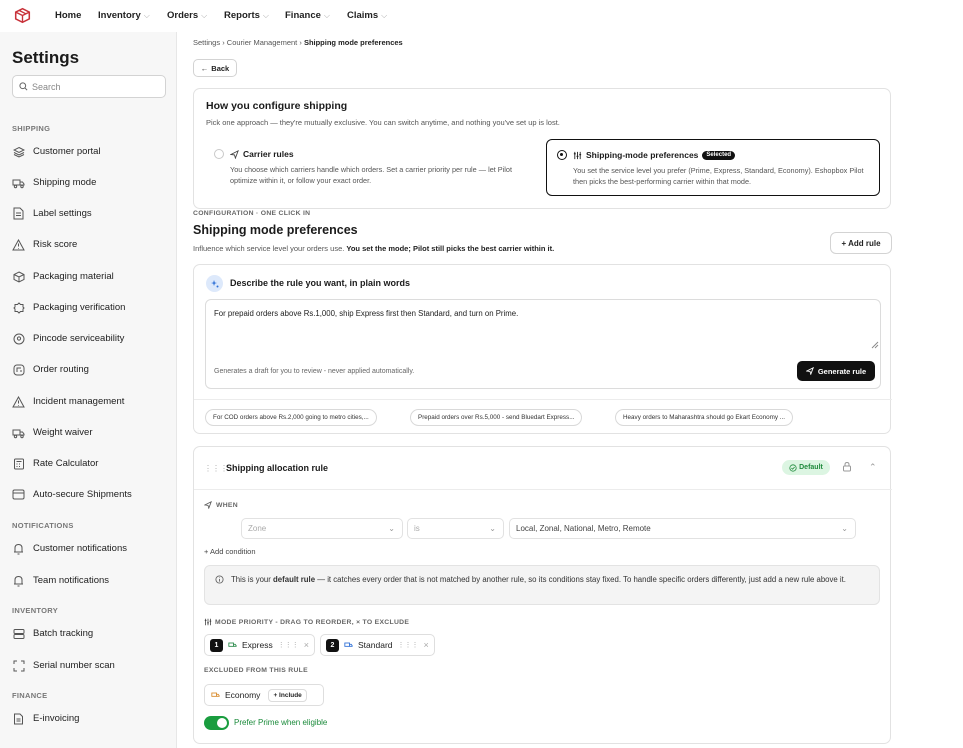 Image resolution: width=963 pixels, height=748 pixels. What do you see at coordinates (52, 633) in the screenshot?
I see `sidebar-item-batch-tracking: Batch tracking` at bounding box center [52, 633].